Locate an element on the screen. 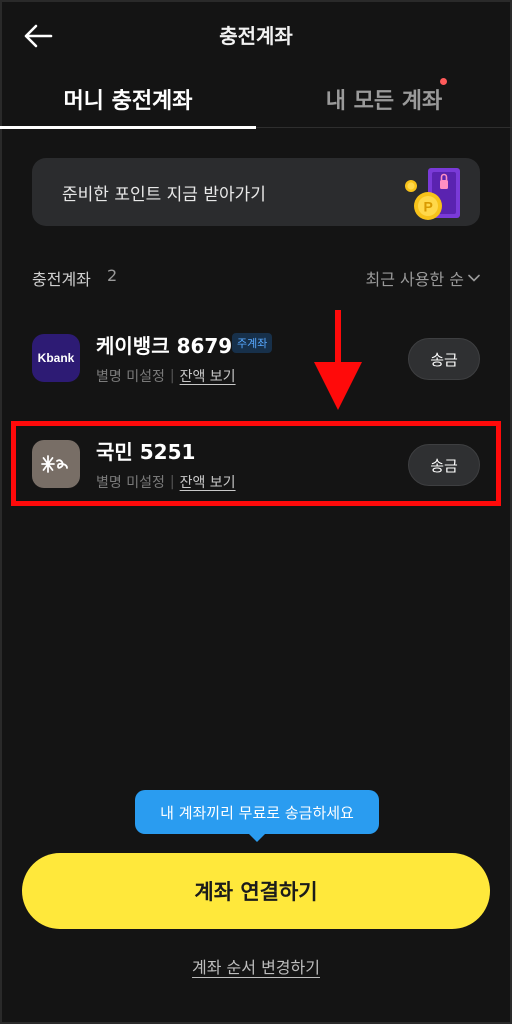  top-bar: 충전계좌 is located at coordinates (256, 35).